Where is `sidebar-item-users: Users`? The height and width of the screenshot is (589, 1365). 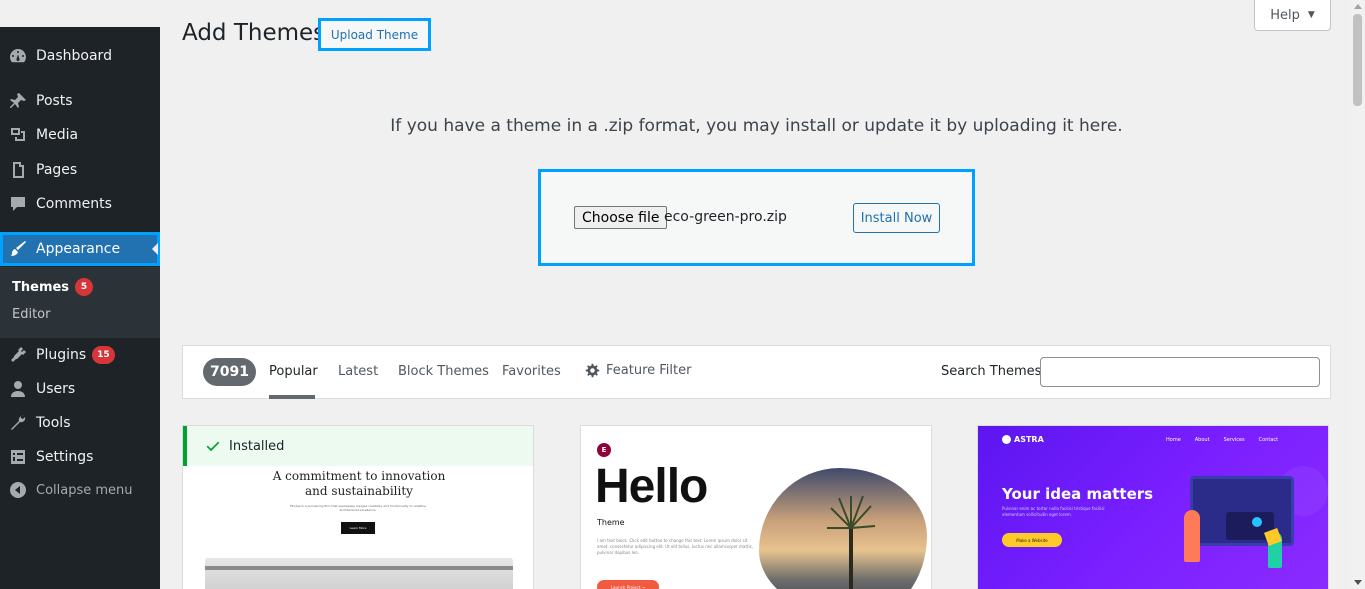 sidebar-item-users: Users is located at coordinates (80, 389).